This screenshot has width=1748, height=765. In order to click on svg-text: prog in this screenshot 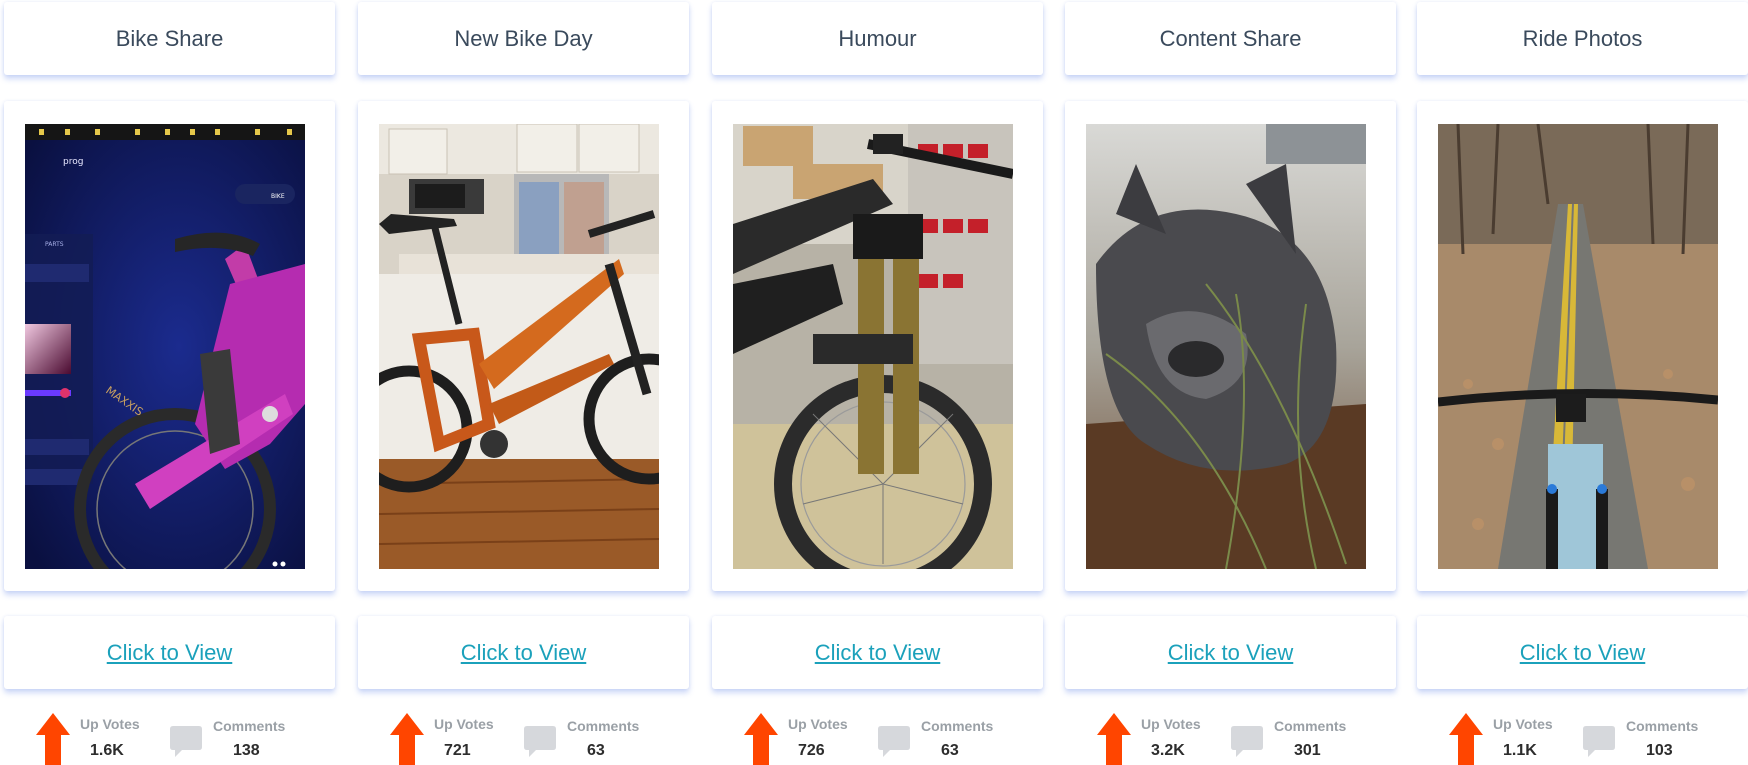, I will do `click(73, 162)`.